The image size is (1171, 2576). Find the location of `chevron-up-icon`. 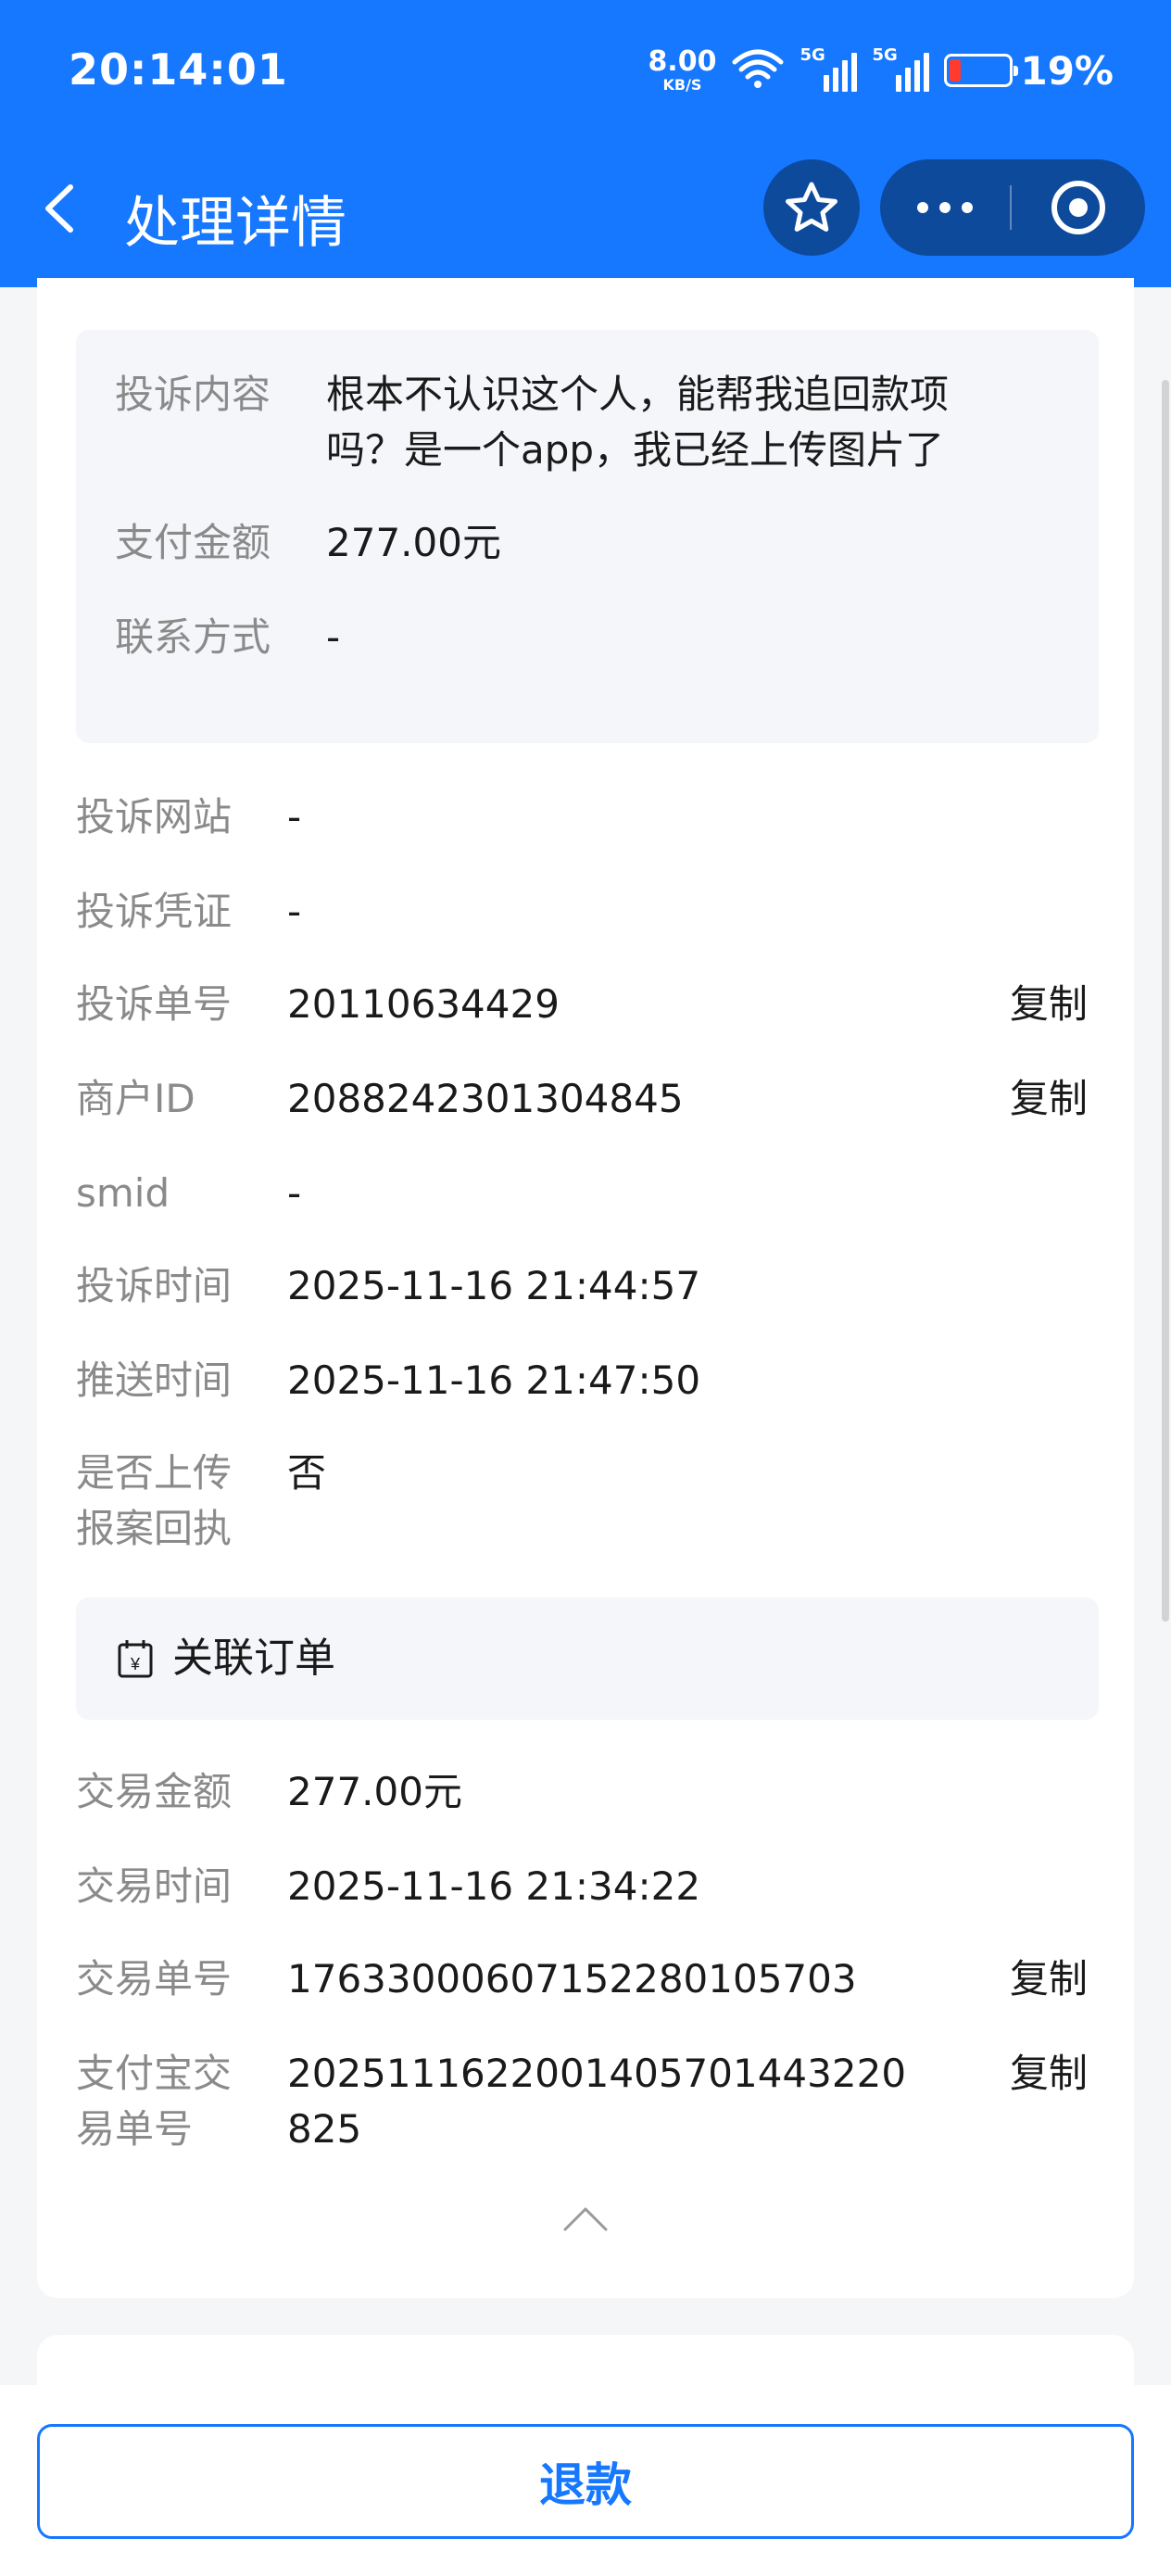

chevron-up-icon is located at coordinates (585, 2219).